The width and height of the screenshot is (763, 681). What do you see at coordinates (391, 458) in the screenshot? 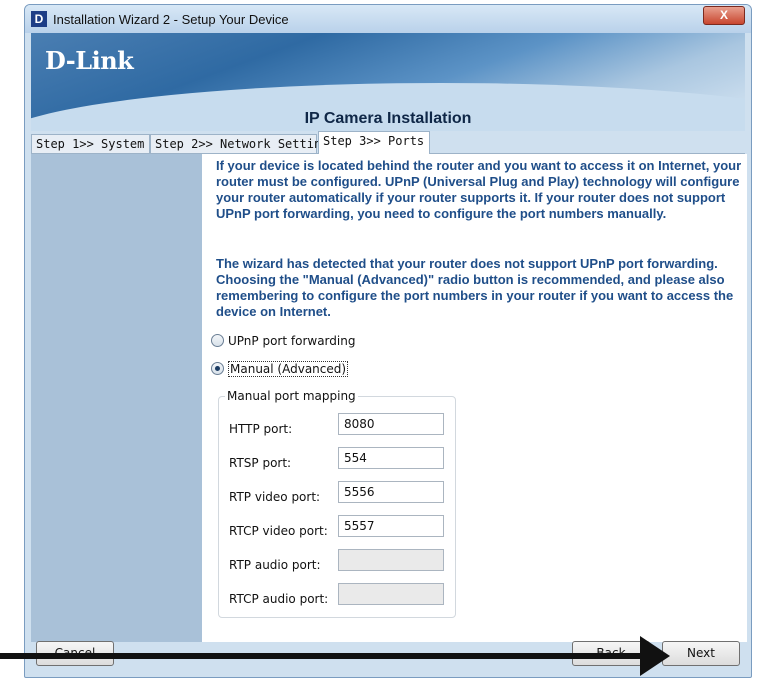
I see `rtsp-port-input: 554` at bounding box center [391, 458].